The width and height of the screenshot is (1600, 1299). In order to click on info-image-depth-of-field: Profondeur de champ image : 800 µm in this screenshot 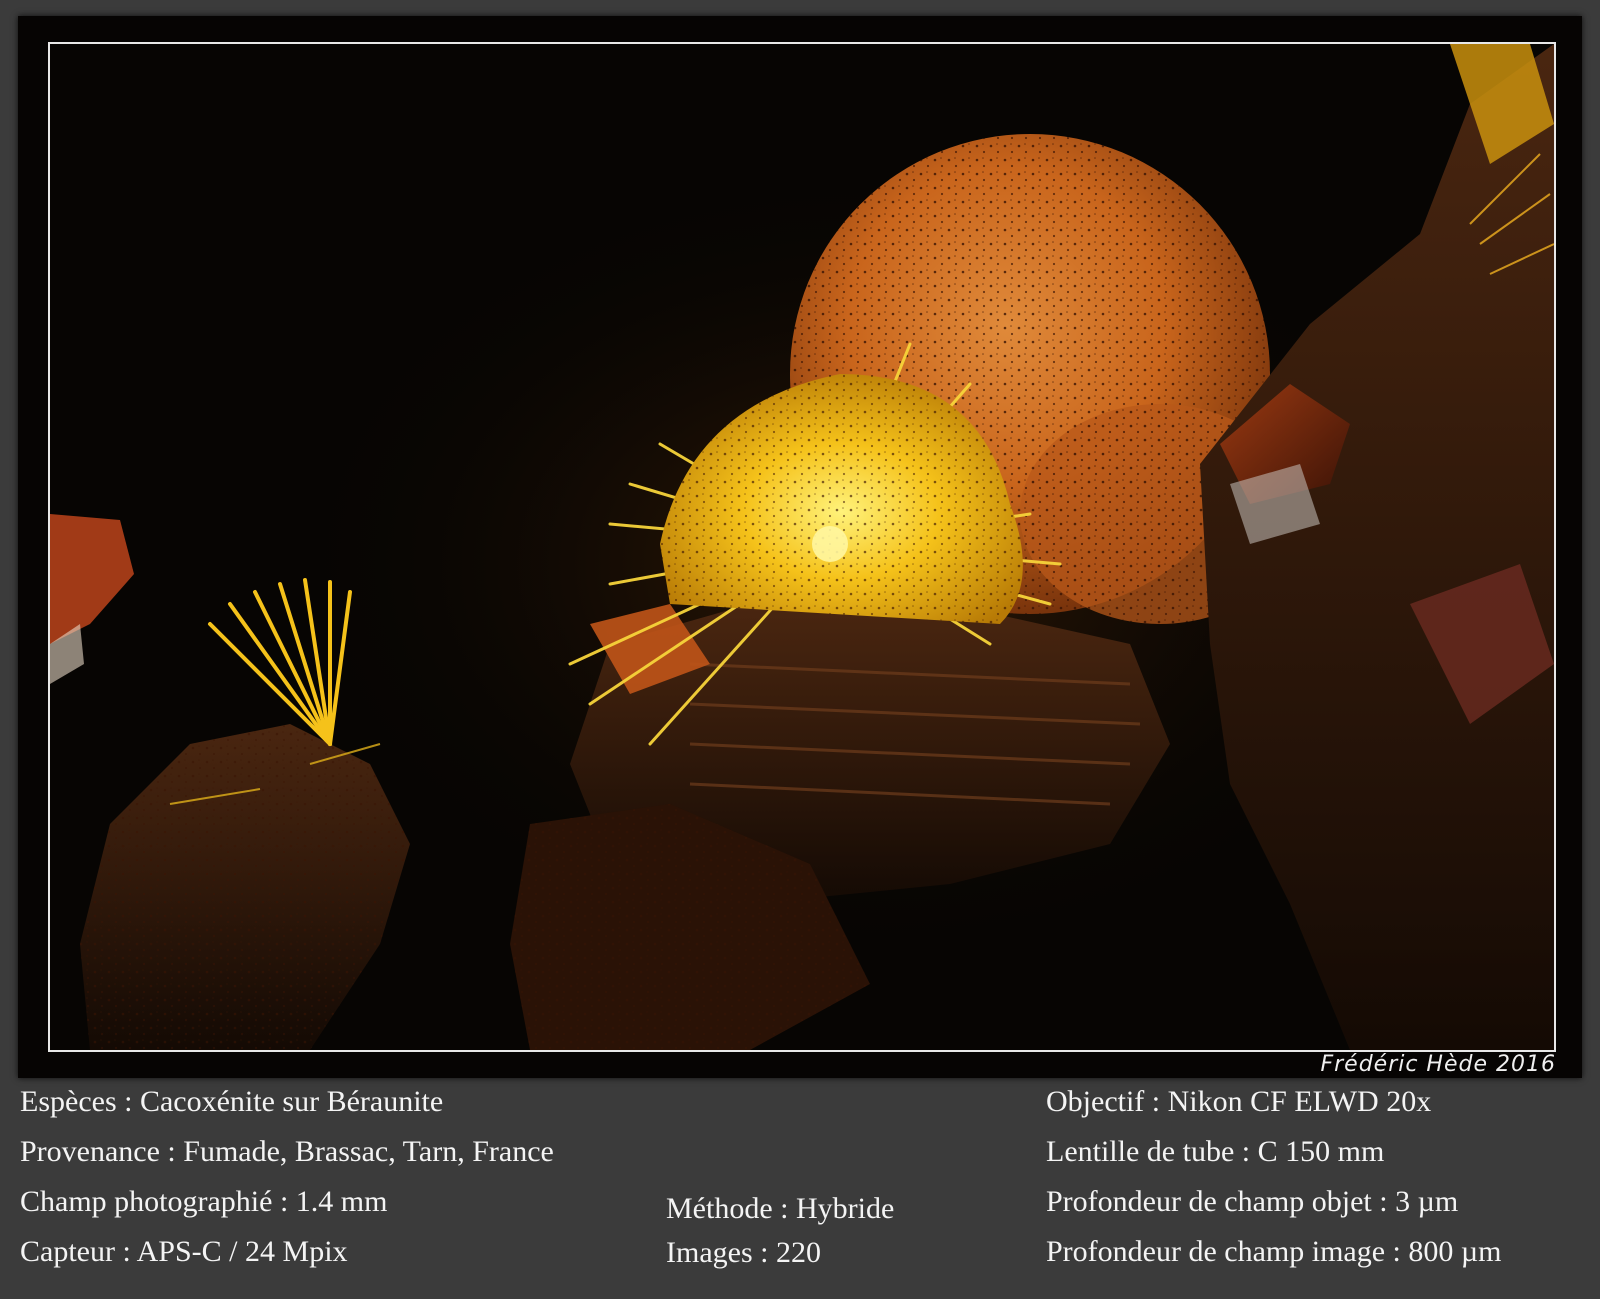, I will do `click(1274, 1251)`.